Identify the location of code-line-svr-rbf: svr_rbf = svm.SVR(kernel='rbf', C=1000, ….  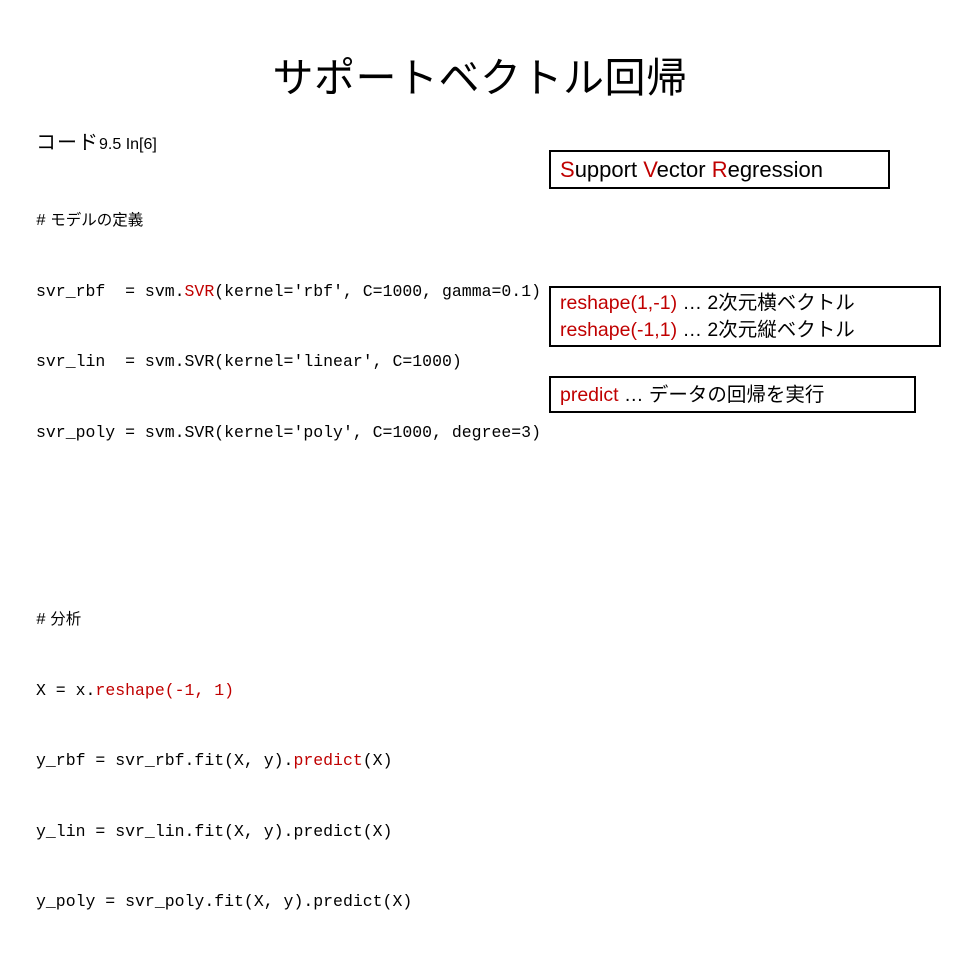
(296, 292).